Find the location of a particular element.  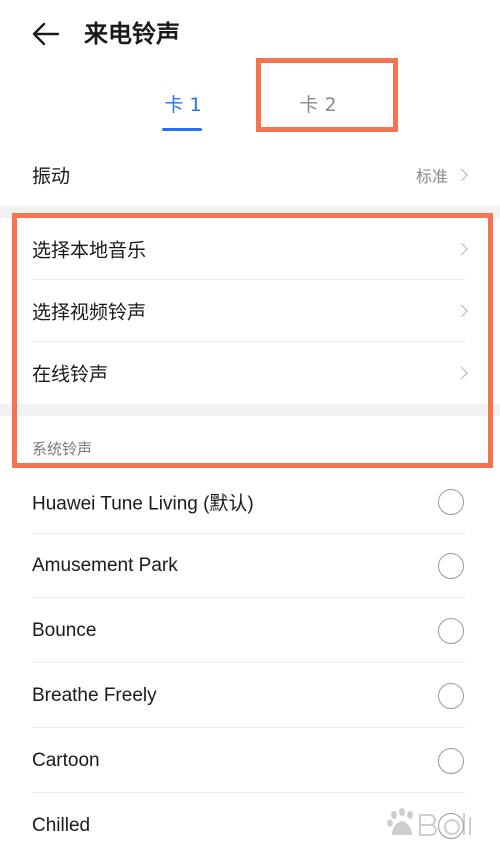

select-video-ringtone-row: 选择视频铃声 is located at coordinates (250, 311).